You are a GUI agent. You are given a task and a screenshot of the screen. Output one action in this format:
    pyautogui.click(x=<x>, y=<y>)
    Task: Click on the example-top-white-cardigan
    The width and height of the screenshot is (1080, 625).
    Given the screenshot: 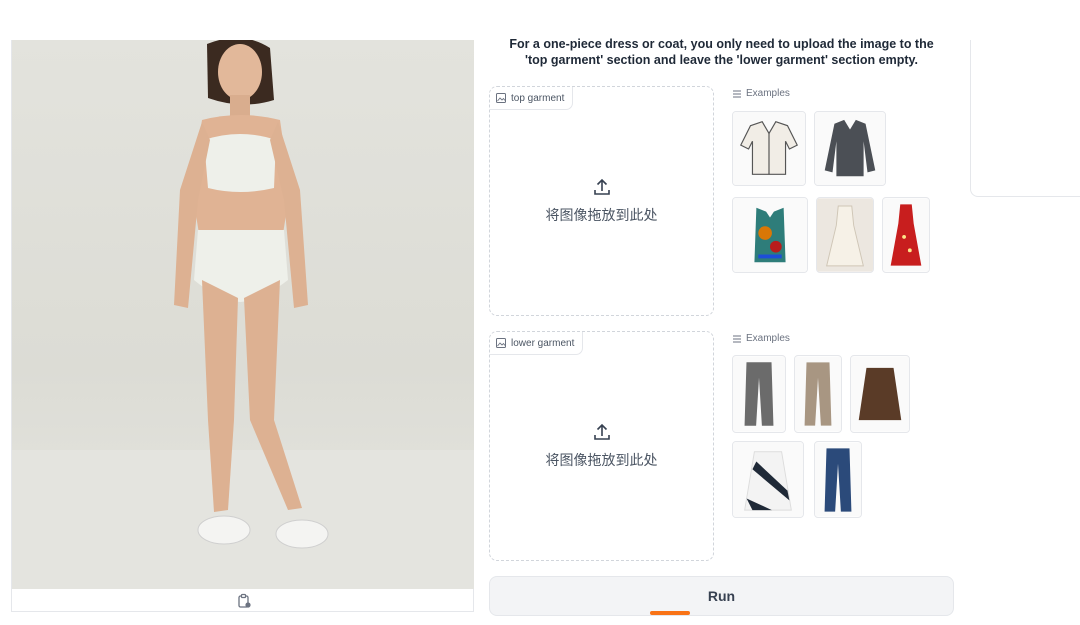 What is the action you would take?
    pyautogui.click(x=769, y=148)
    